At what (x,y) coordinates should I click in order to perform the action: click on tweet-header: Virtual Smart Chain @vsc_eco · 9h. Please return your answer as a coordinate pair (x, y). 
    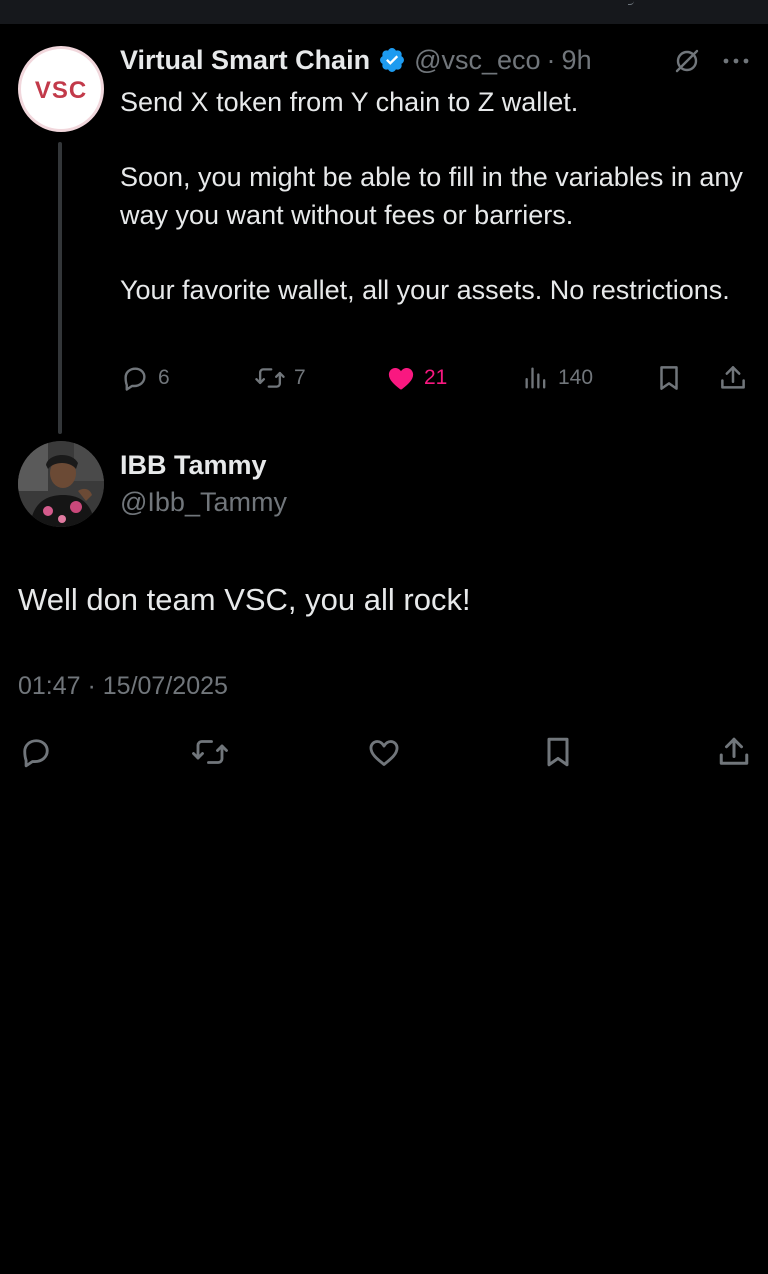
    Looking at the image, I should click on (356, 60).